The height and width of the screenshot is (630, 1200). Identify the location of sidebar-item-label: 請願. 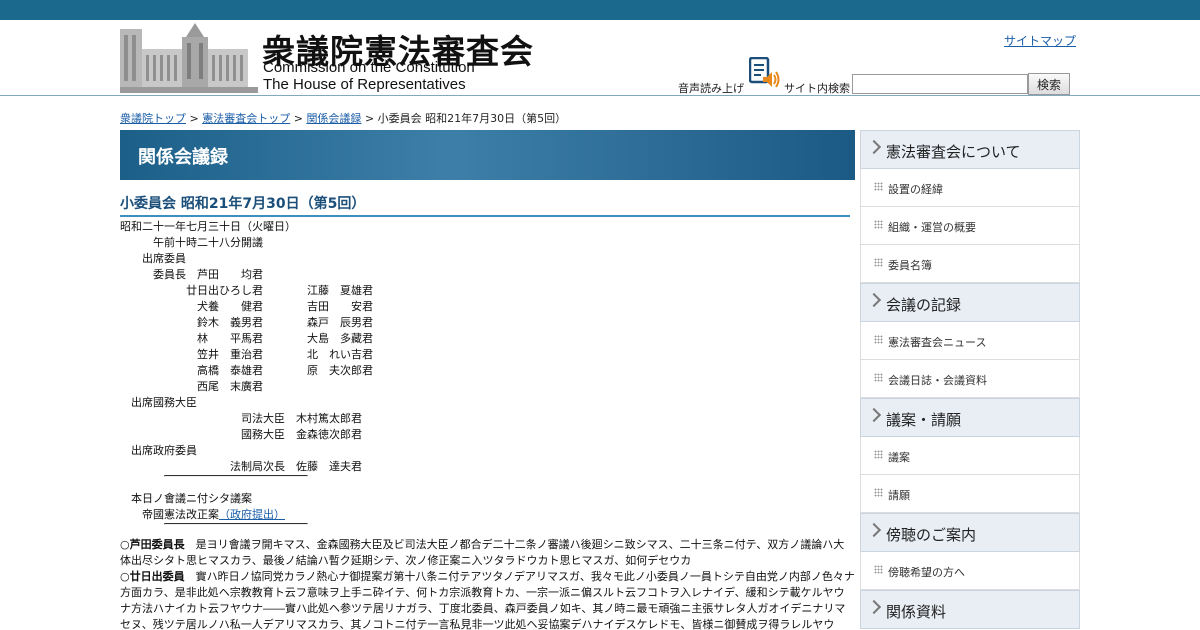
(899, 495).